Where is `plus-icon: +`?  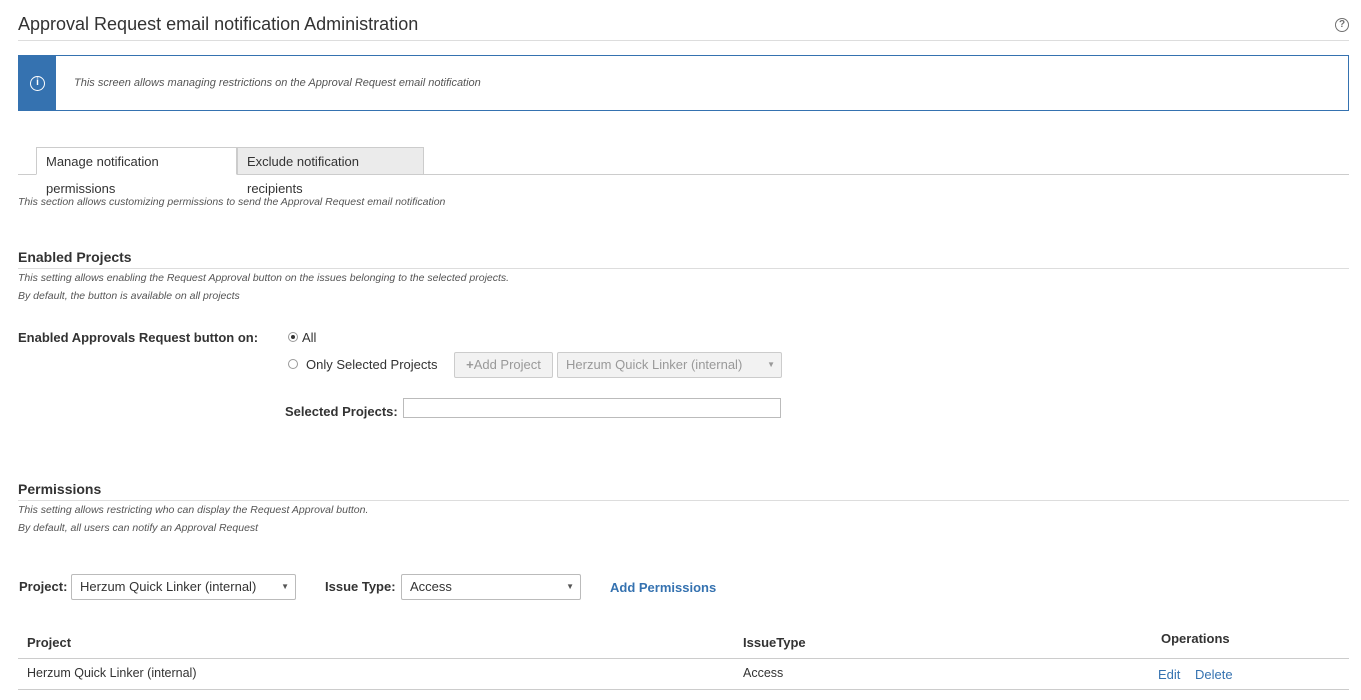
plus-icon: + is located at coordinates (470, 364).